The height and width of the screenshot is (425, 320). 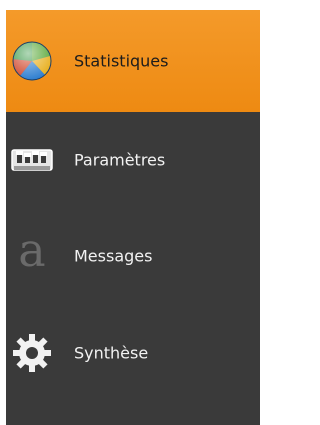 I want to click on menu-item-label: Statistiques, so click(x=121, y=61).